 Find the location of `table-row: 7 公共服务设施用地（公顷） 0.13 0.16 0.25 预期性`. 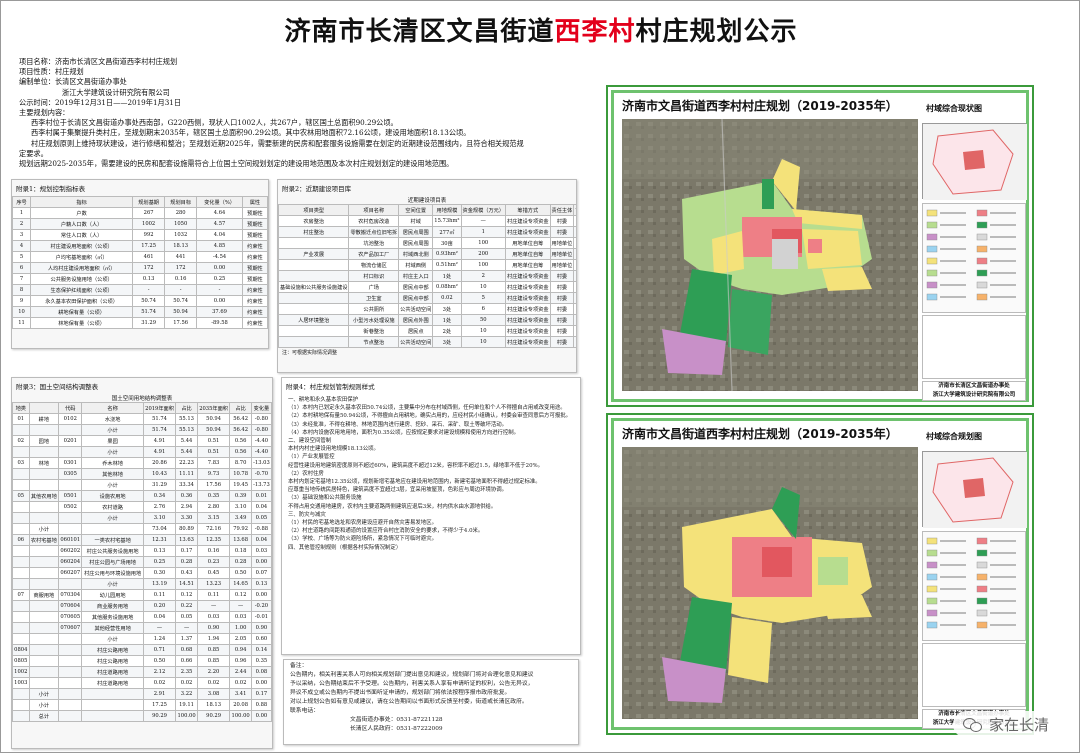

table-row: 7 公共服务设施用地（公顷） 0.13 0.16 0.25 预期性 is located at coordinates (140, 279).